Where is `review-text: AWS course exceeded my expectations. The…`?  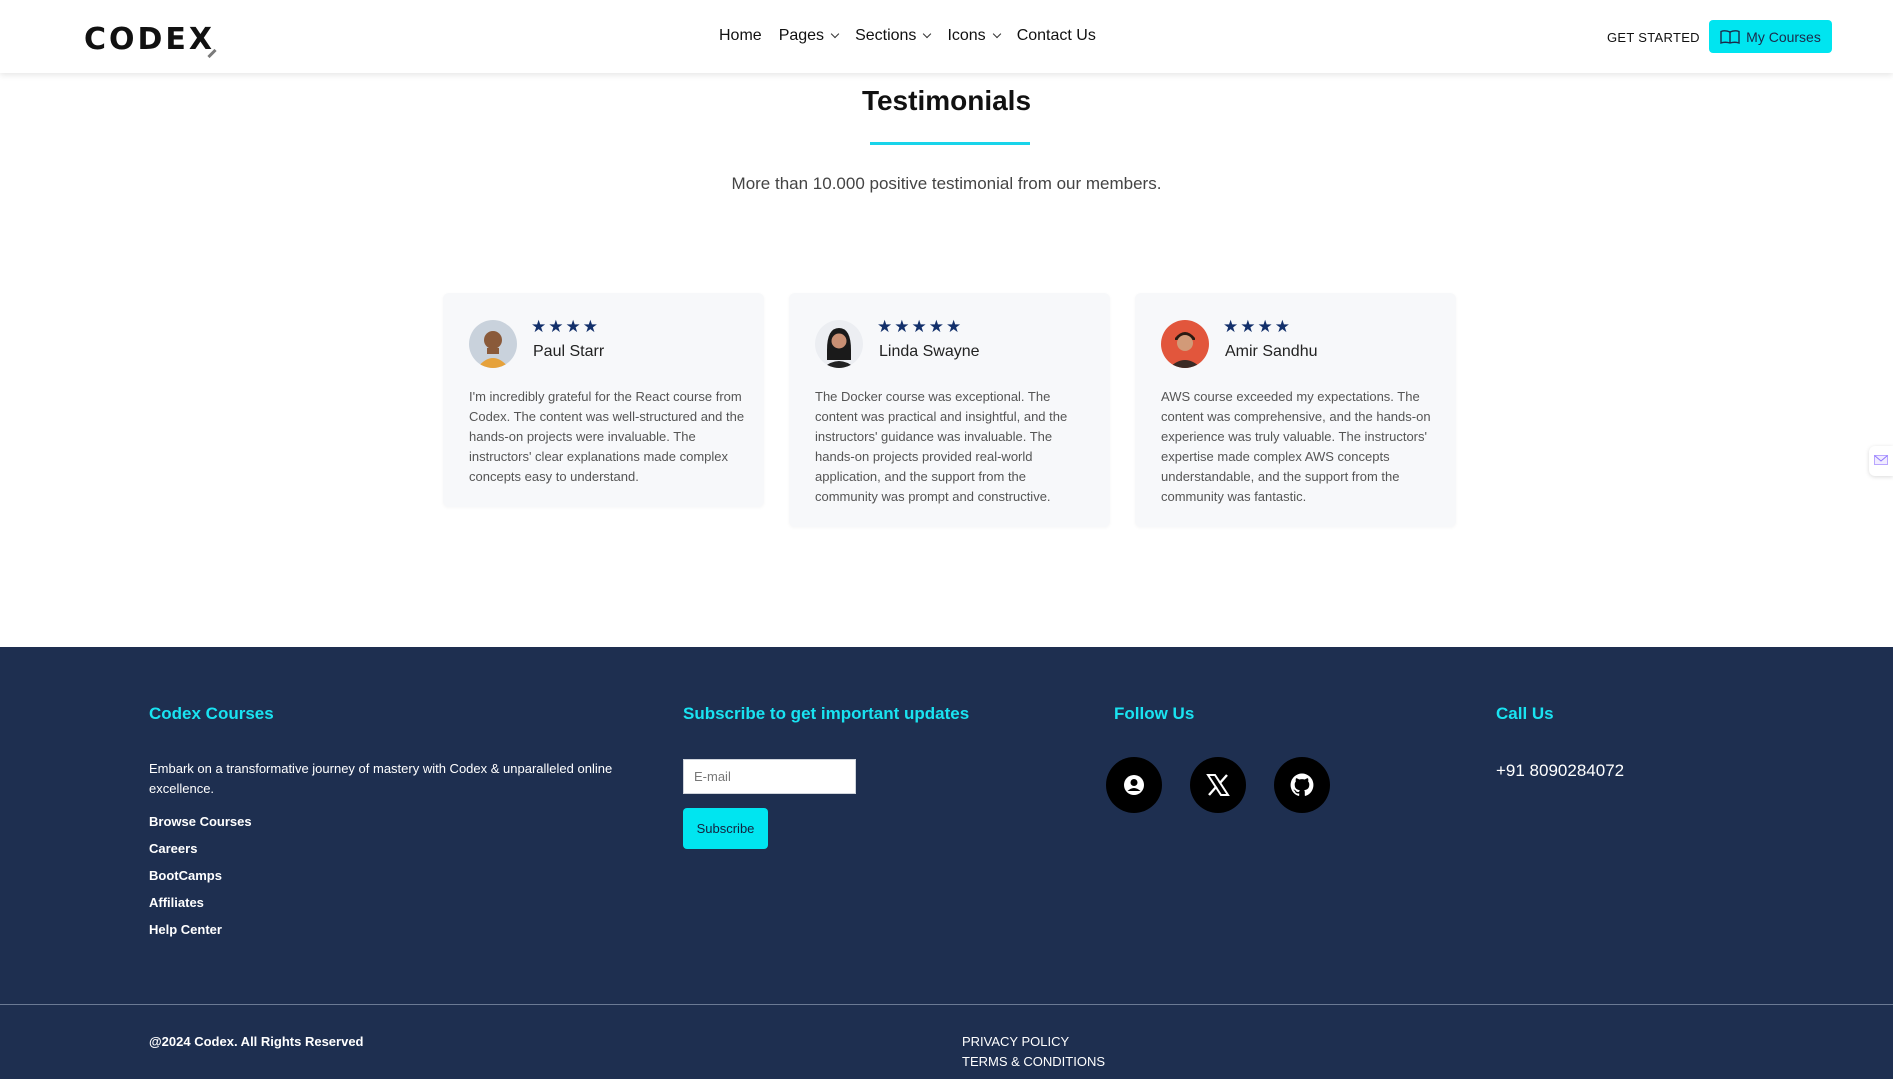
review-text: AWS course exceeded my expectations. The… is located at coordinates (1296, 446).